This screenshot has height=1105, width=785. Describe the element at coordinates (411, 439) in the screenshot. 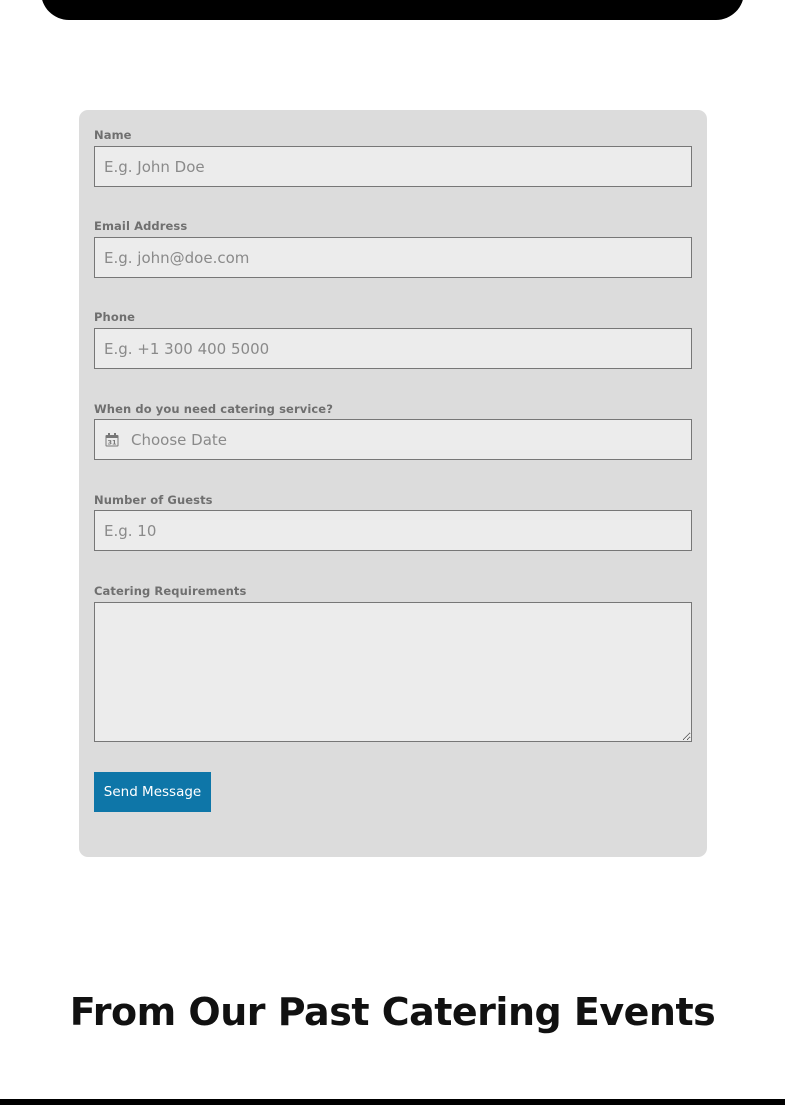

I see `date-input` at that location.